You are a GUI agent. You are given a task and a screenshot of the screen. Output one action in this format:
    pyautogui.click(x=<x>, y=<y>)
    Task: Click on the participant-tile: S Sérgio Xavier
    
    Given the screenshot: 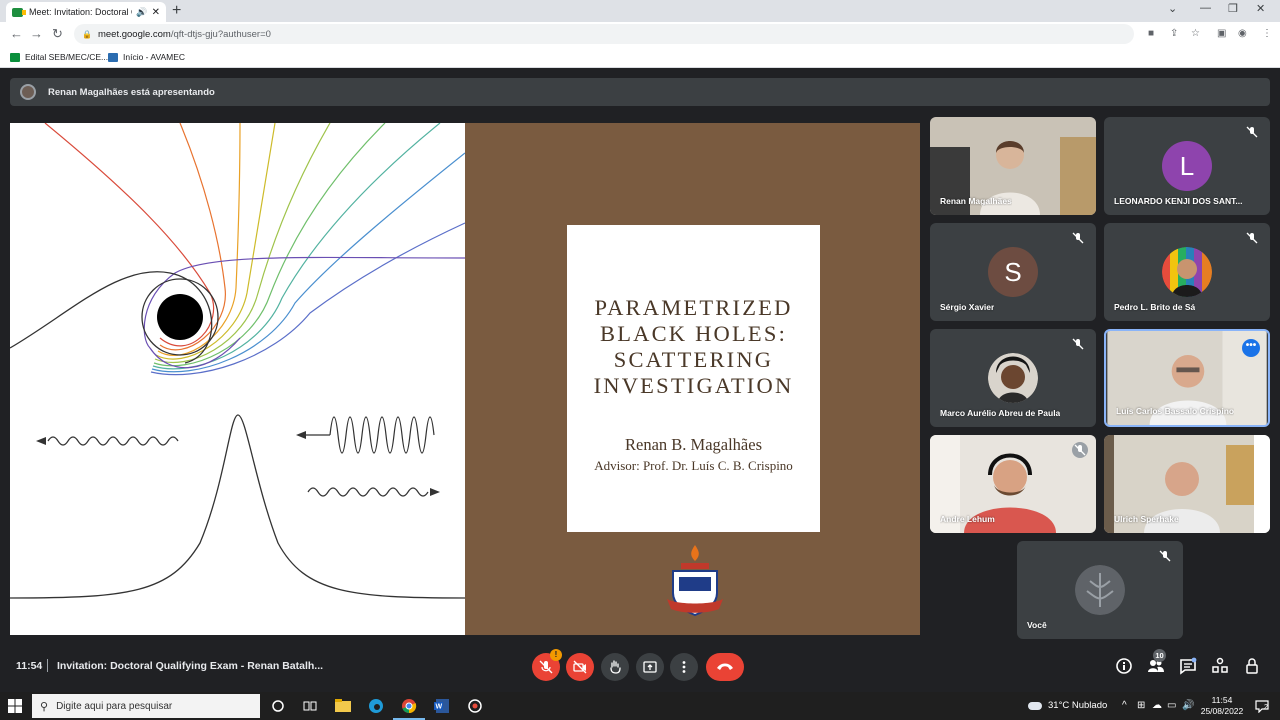 What is the action you would take?
    pyautogui.click(x=1013, y=272)
    